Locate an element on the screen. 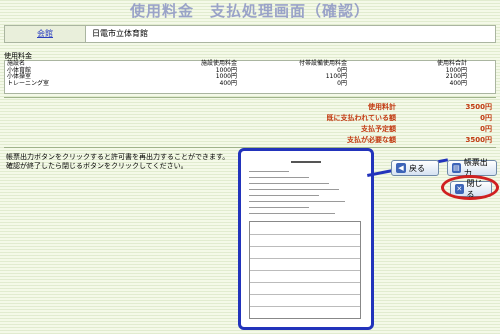 This screenshot has height=334, width=500. instruction-line: 確認が終了したら閉じるボタンをクリックしてください。 is located at coordinates (97, 166).